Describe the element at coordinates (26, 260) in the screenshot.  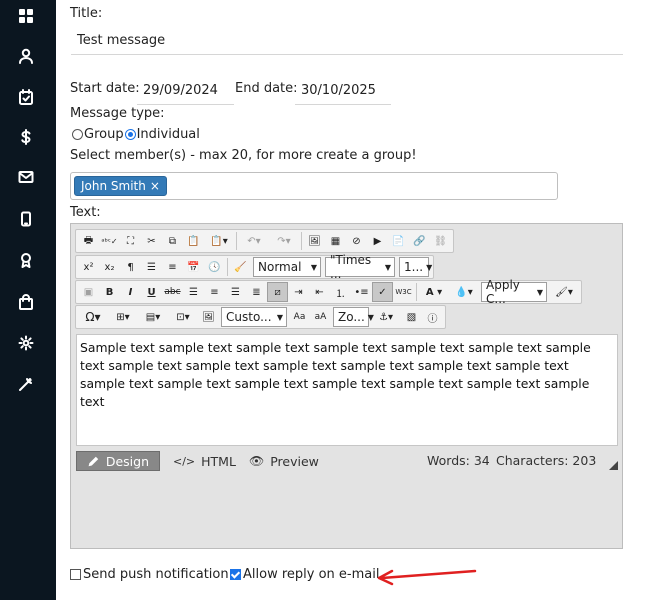
I see `award-icon` at that location.